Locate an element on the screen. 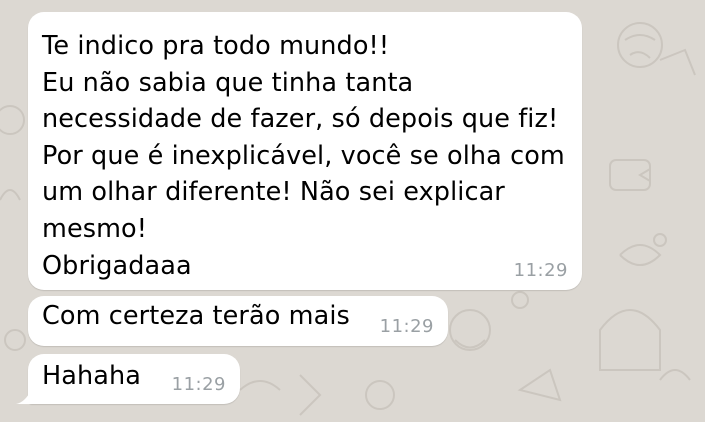 The image size is (705, 422). message-bubble-2: Com certeza terão mais 11:29 is located at coordinates (238, 321).